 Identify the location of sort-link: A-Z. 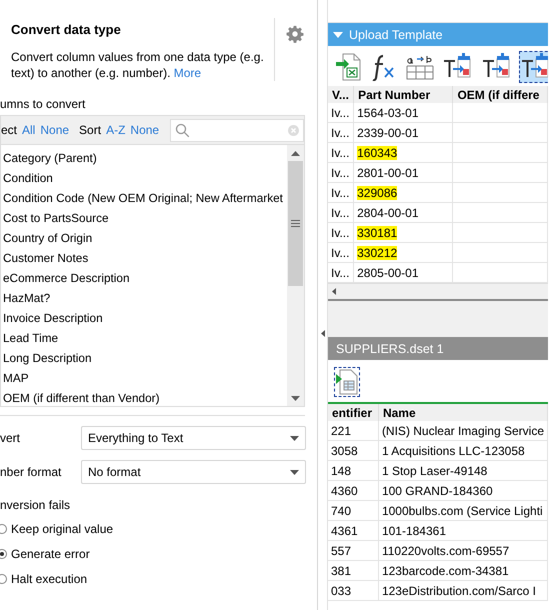
(116, 130).